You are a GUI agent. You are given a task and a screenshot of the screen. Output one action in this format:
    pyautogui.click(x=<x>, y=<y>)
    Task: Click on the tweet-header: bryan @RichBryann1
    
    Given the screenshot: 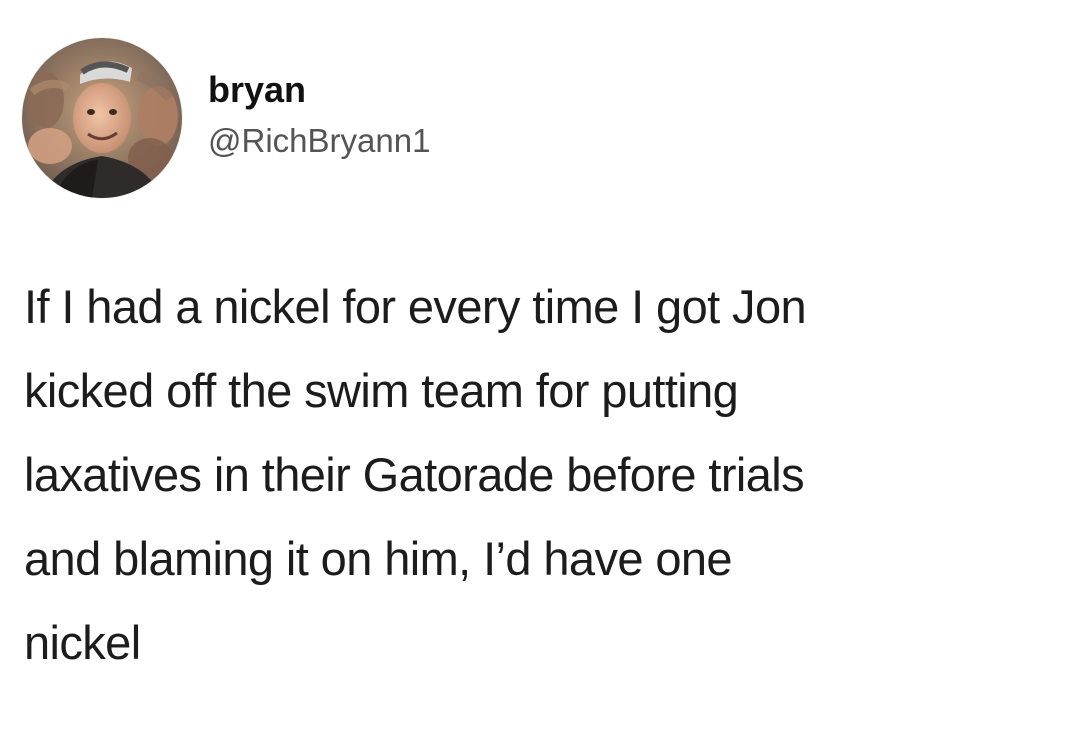 What is the action you would take?
    pyautogui.click(x=226, y=118)
    